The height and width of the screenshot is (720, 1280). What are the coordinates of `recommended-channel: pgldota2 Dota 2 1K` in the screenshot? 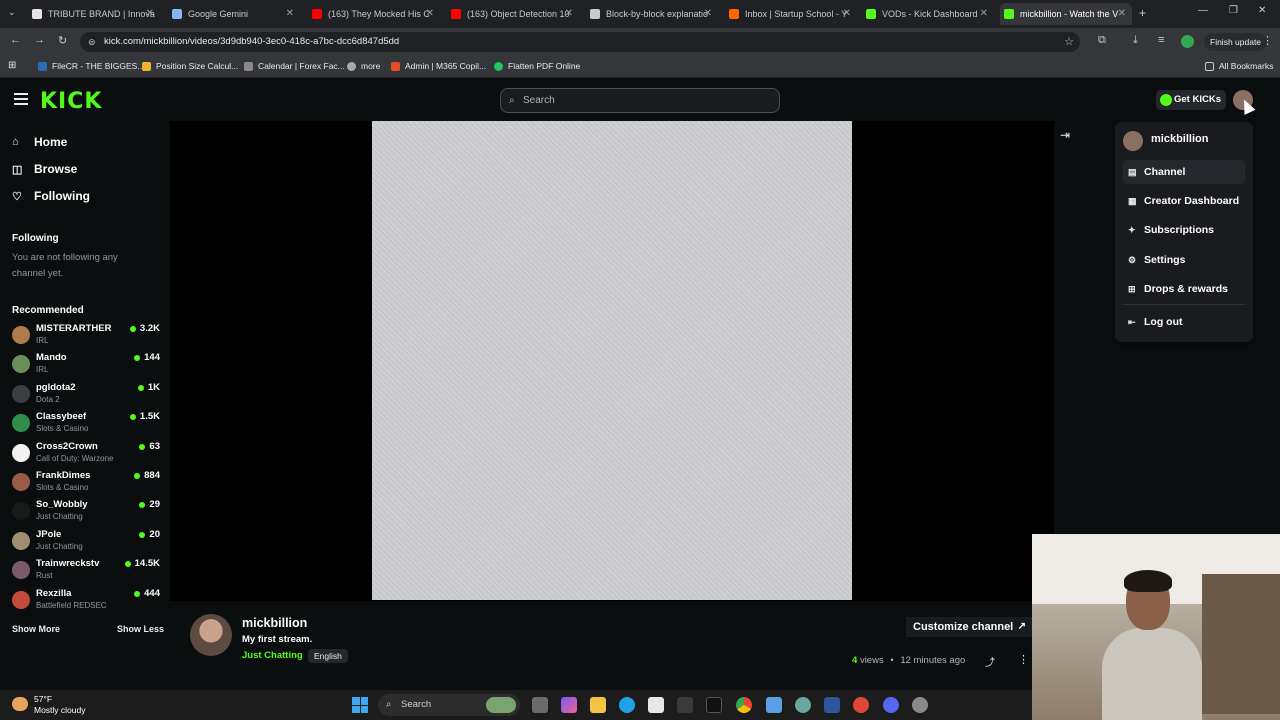 It's located at (86, 396).